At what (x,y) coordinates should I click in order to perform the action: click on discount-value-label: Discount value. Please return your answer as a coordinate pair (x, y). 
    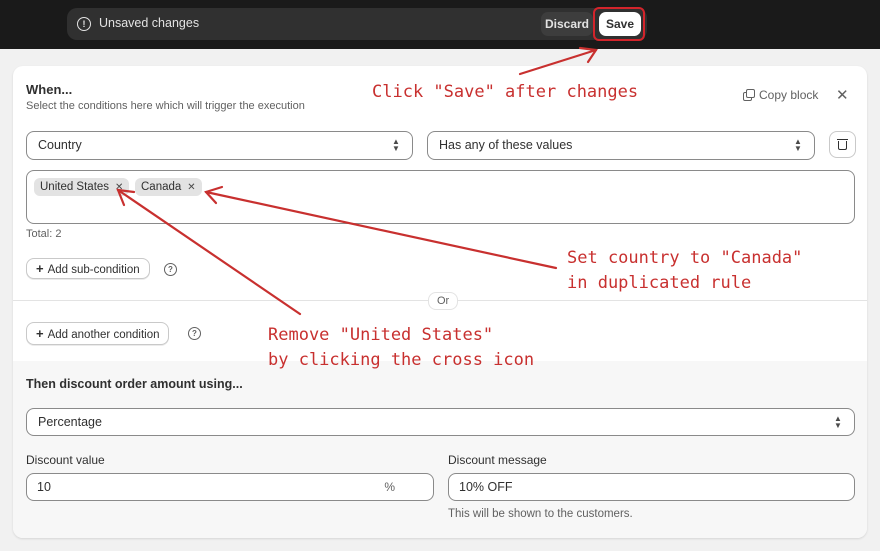
    Looking at the image, I should click on (65, 460).